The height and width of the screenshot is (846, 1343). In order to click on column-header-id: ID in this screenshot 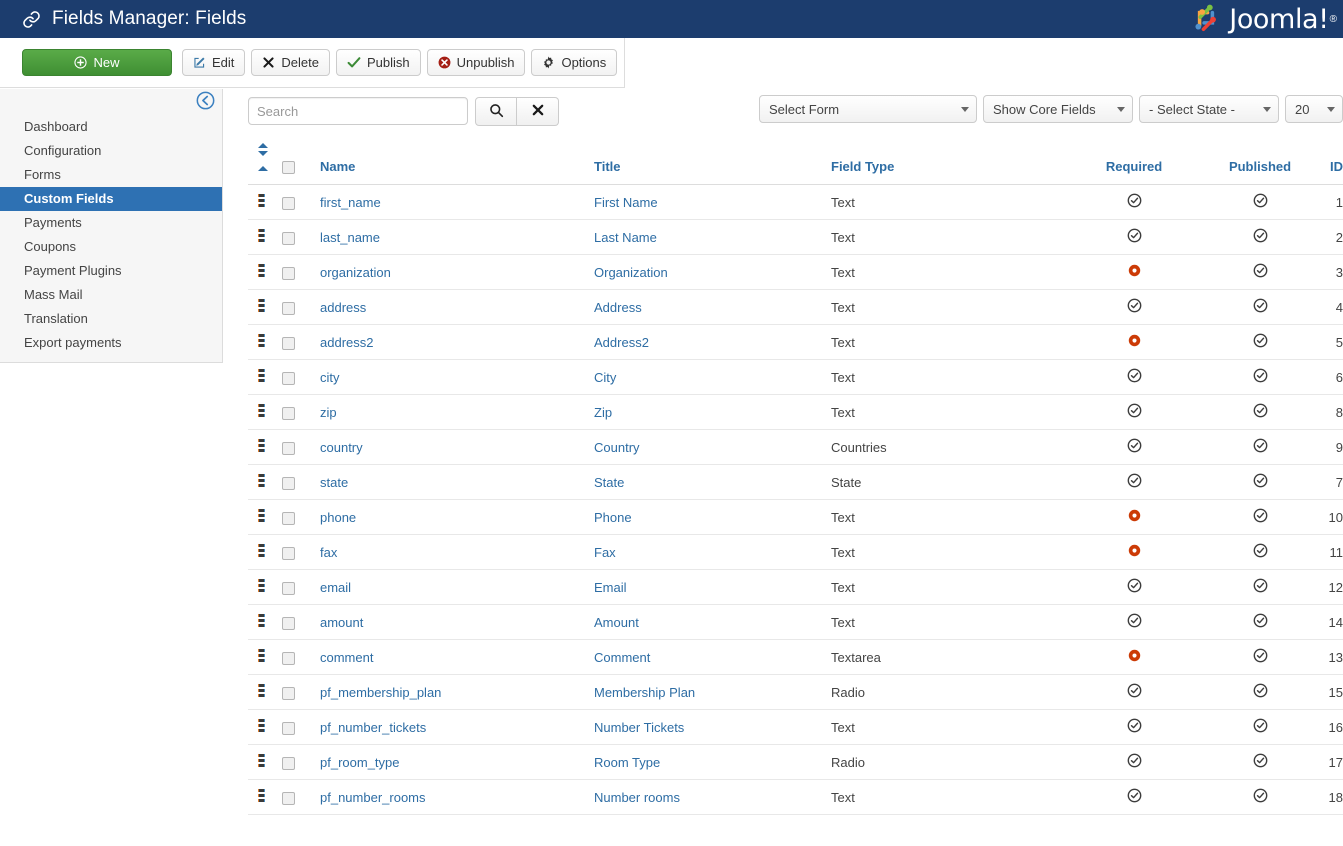, I will do `click(1326, 161)`.